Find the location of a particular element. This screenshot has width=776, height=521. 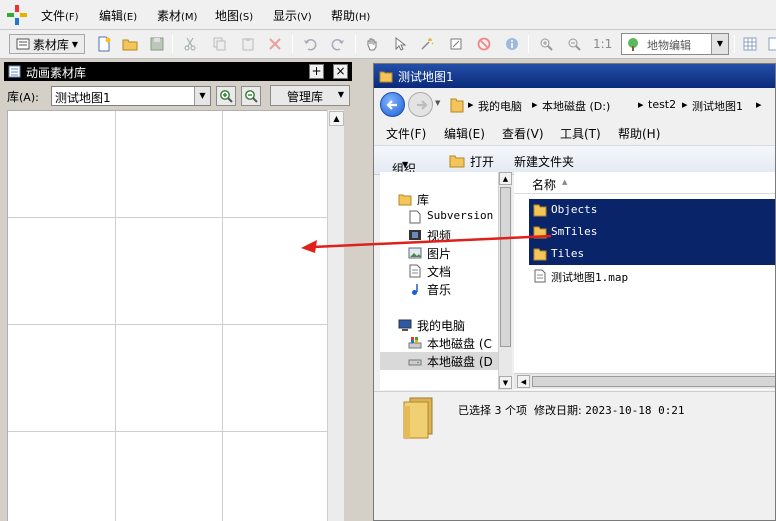

file-list-horizontal-scrollbar: ◀ is located at coordinates (644, 381).